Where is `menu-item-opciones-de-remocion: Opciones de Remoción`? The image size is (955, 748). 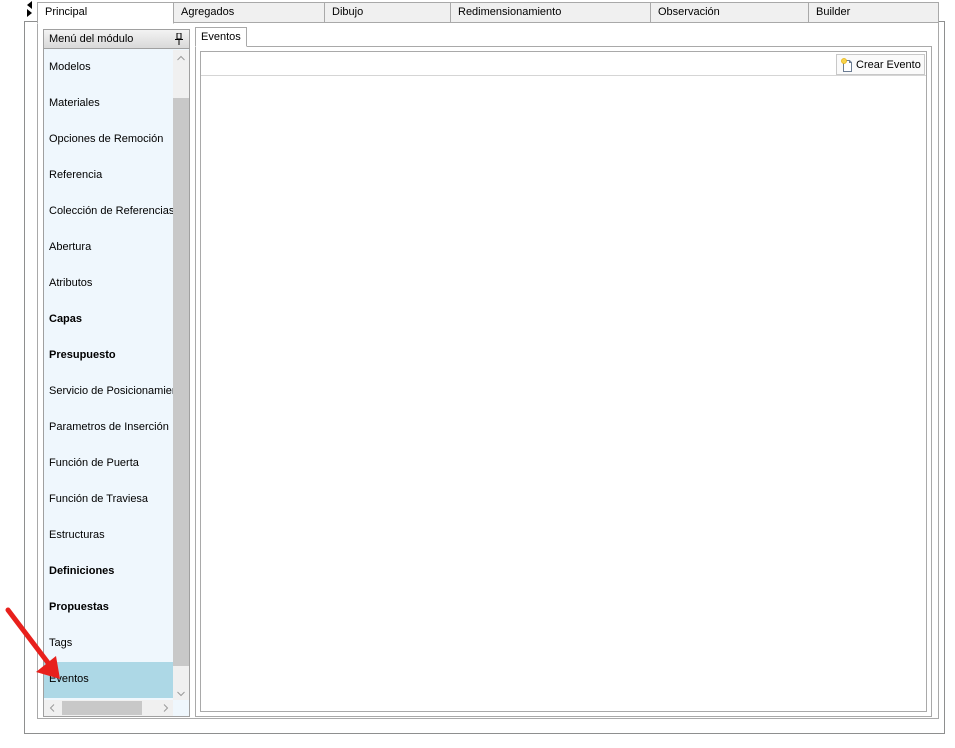 menu-item-opciones-de-remocion: Opciones de Remoción is located at coordinates (109, 140).